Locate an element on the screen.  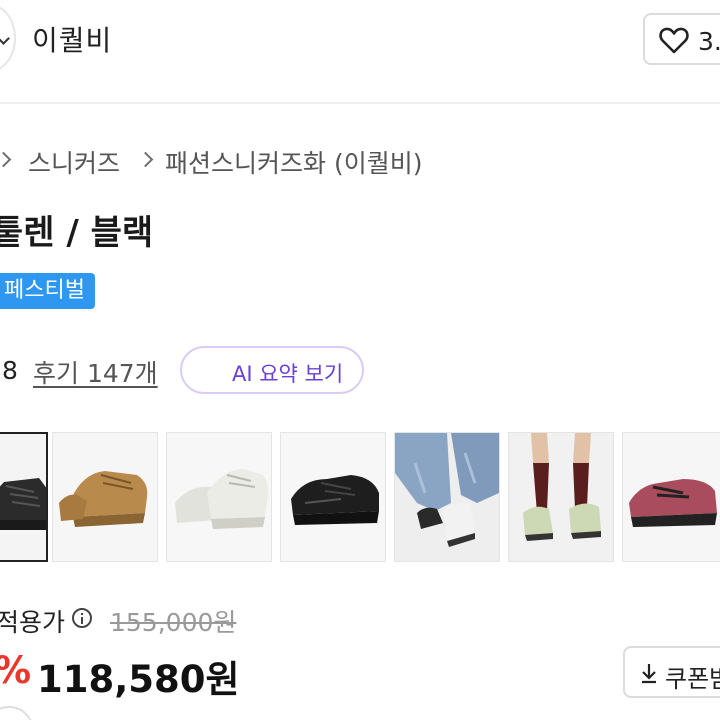
festival-badge: 페스티벌 is located at coordinates (47, 291).